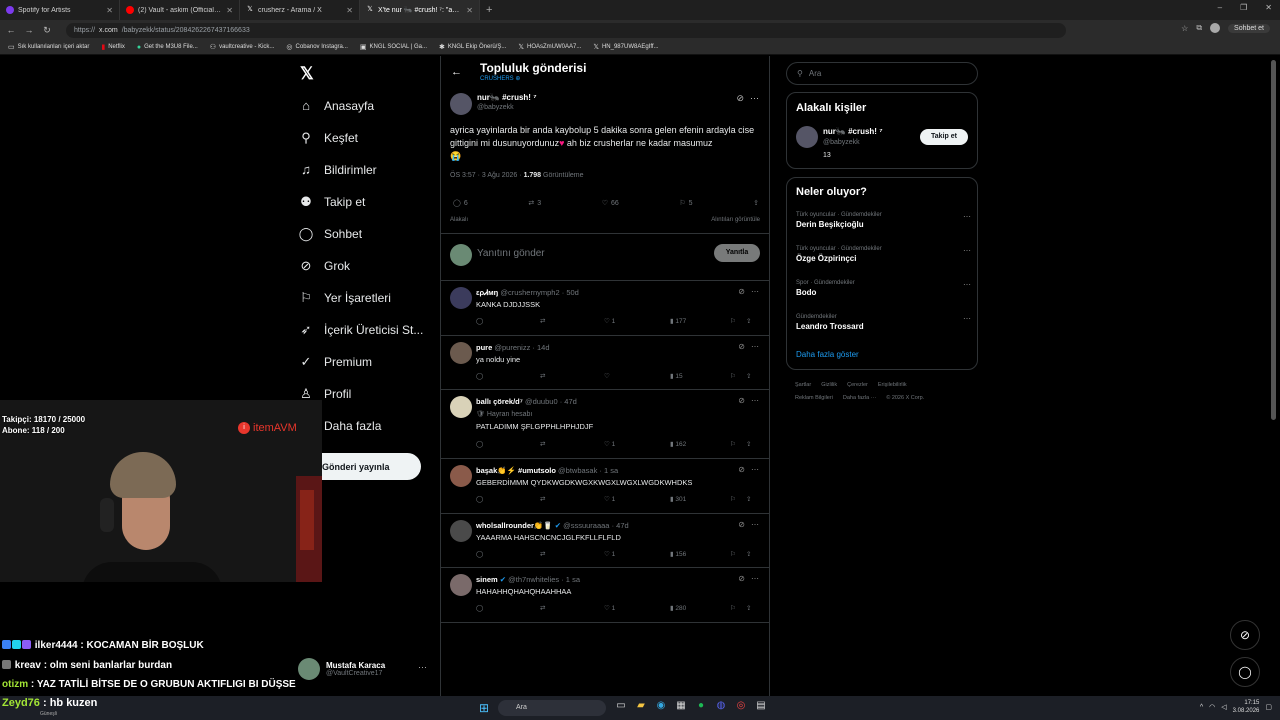 The image size is (1280, 720). Describe the element at coordinates (700, 499) in the screenshot. I see `views-button: ▮ 301` at that location.